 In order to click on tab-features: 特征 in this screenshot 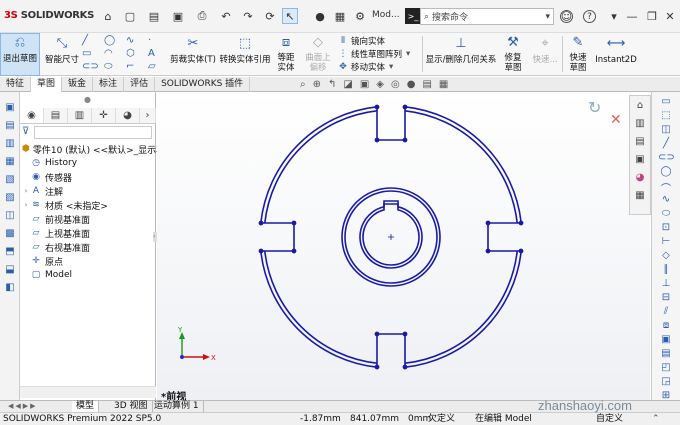, I will do `click(16, 84)`.